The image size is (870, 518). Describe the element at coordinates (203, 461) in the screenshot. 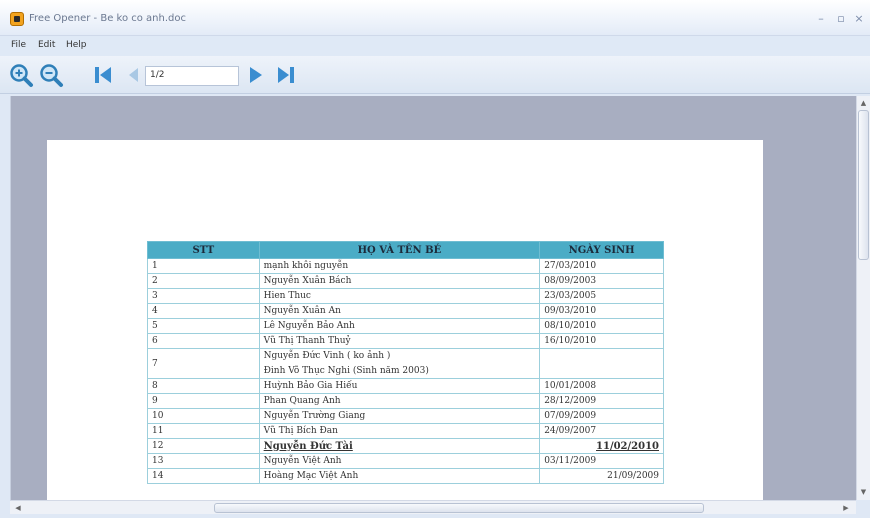

I see `cell-stt: 13` at that location.